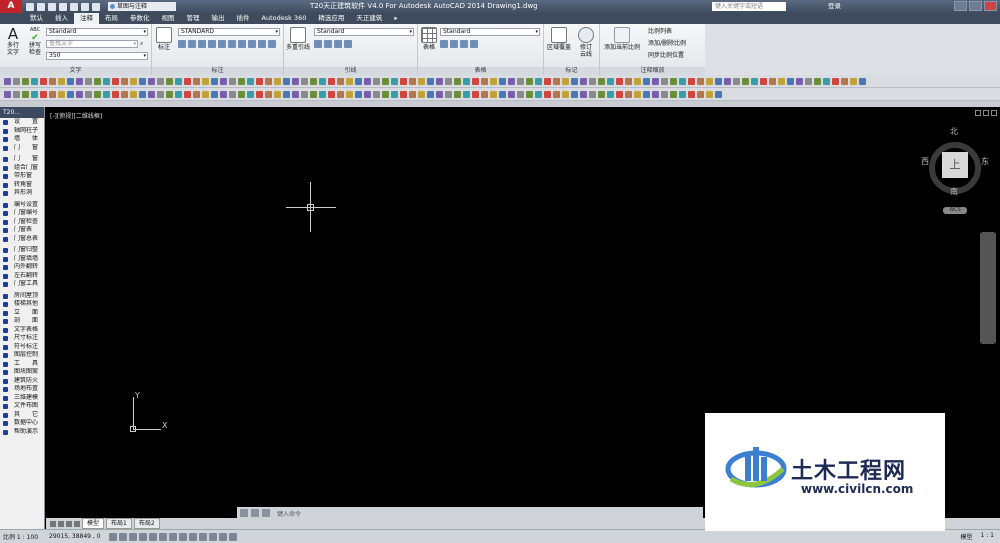 The width and height of the screenshot is (1000, 543). Describe the element at coordinates (348, 44) in the screenshot. I see `collect-leader-icon` at that location.